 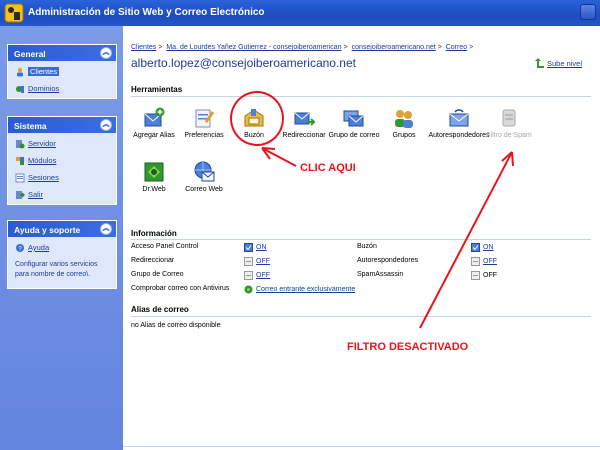 What do you see at coordinates (20, 247) in the screenshot?
I see `help-icon: ?` at bounding box center [20, 247].